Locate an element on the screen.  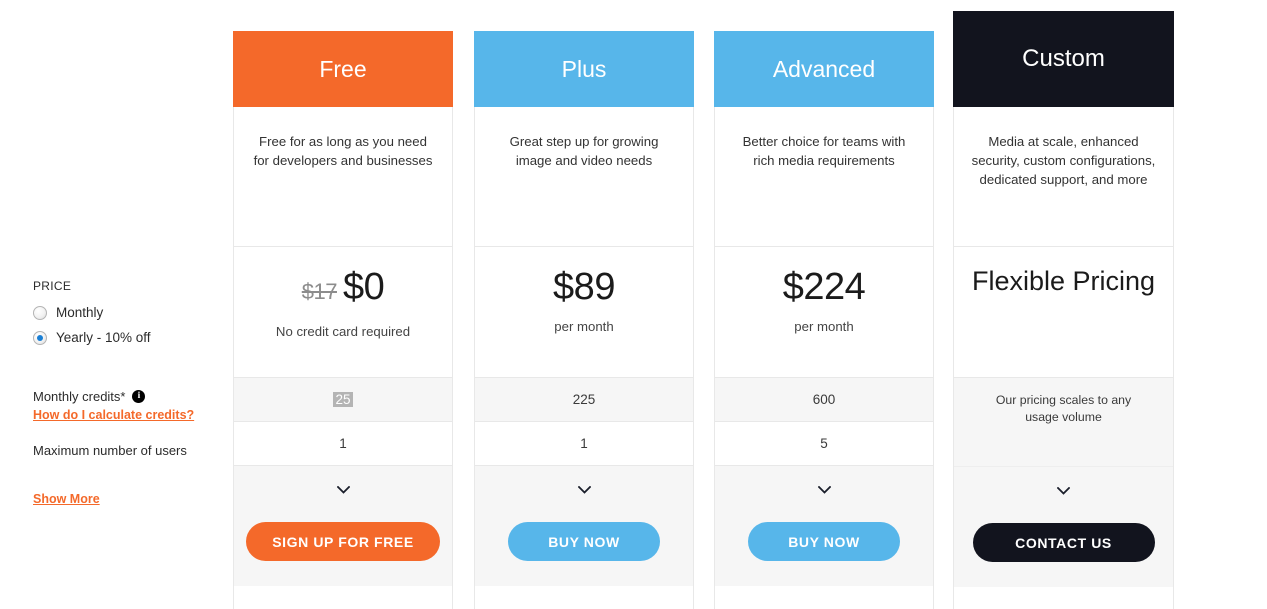
plan-header-custom: Custom is located at coordinates (1063, 59).